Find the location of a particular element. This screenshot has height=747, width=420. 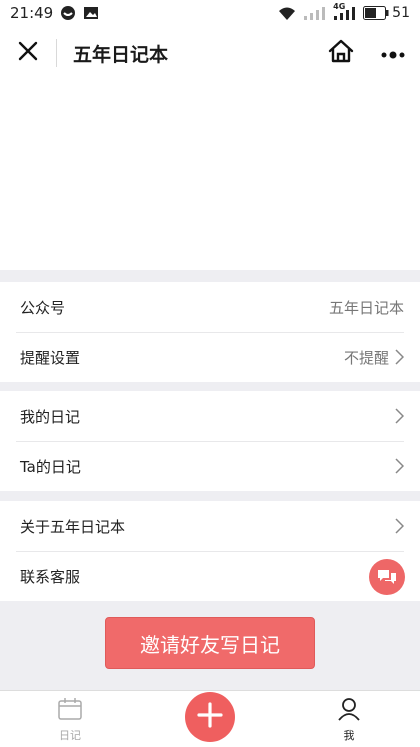

battery-indicator: 51 is located at coordinates (386, 13).